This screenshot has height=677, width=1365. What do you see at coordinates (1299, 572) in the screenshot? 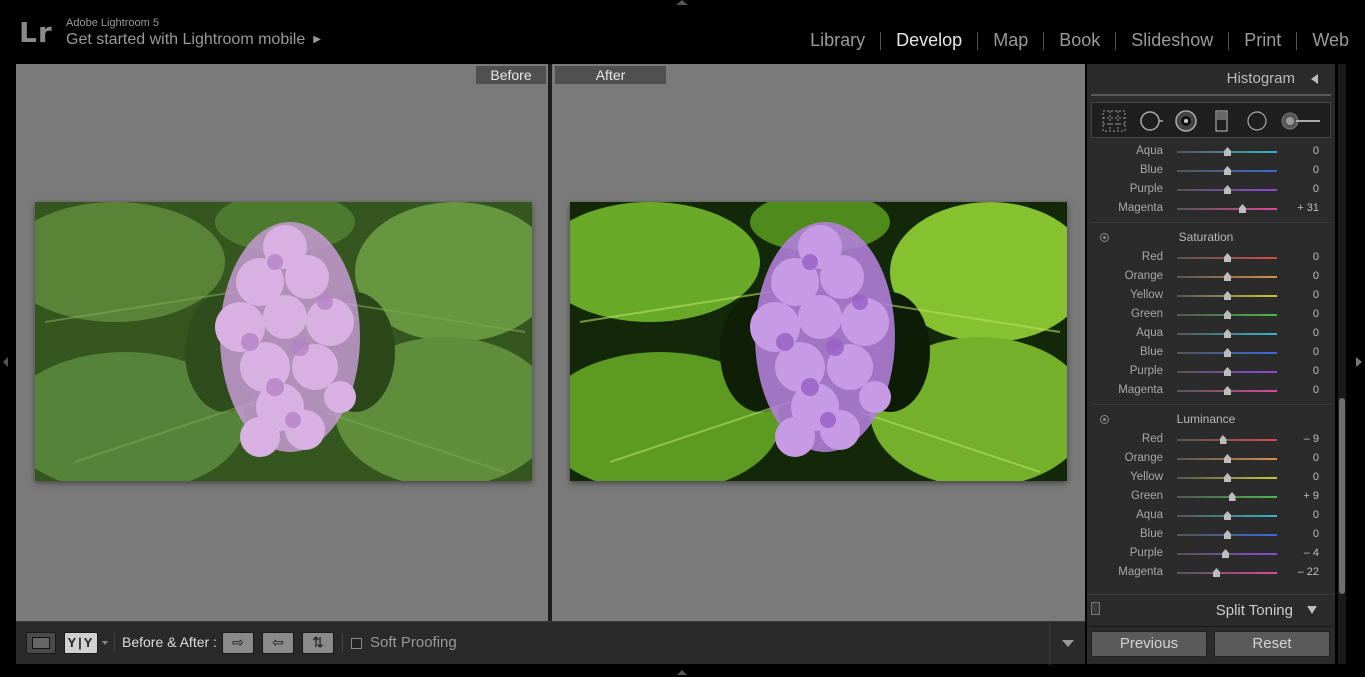
I see `slider-value: – 22` at bounding box center [1299, 572].